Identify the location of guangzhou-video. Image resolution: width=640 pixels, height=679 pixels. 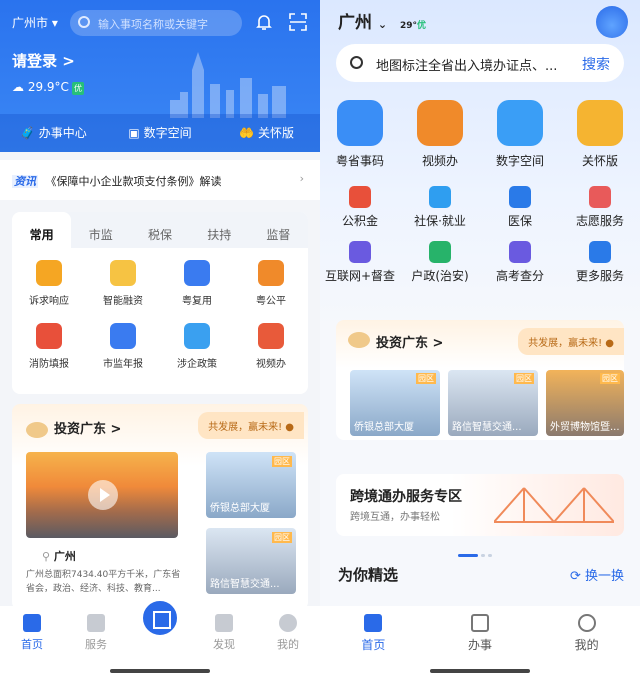
(102, 495).